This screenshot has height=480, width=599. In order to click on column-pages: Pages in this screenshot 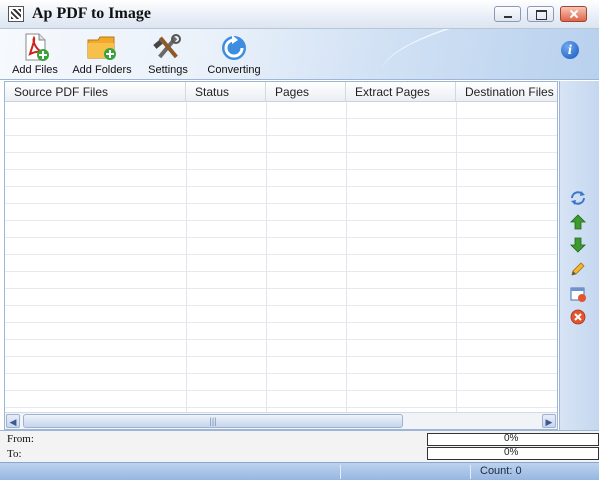, I will do `click(306, 92)`.